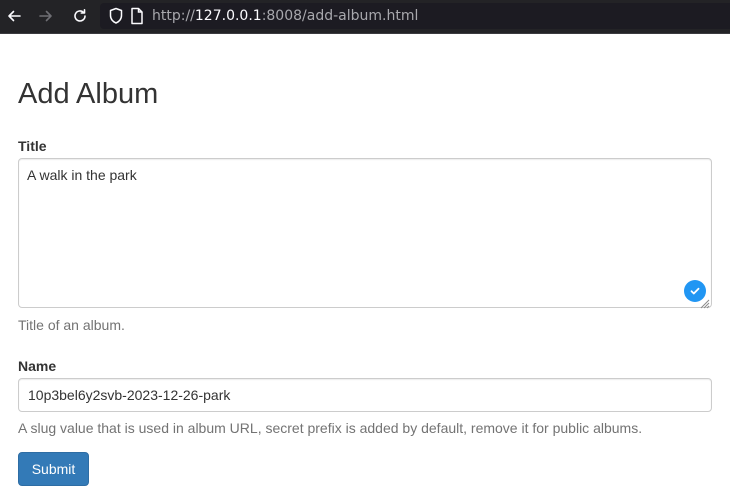 Image resolution: width=730 pixels, height=502 pixels. Describe the element at coordinates (37, 366) in the screenshot. I see `name-label: Name` at that location.